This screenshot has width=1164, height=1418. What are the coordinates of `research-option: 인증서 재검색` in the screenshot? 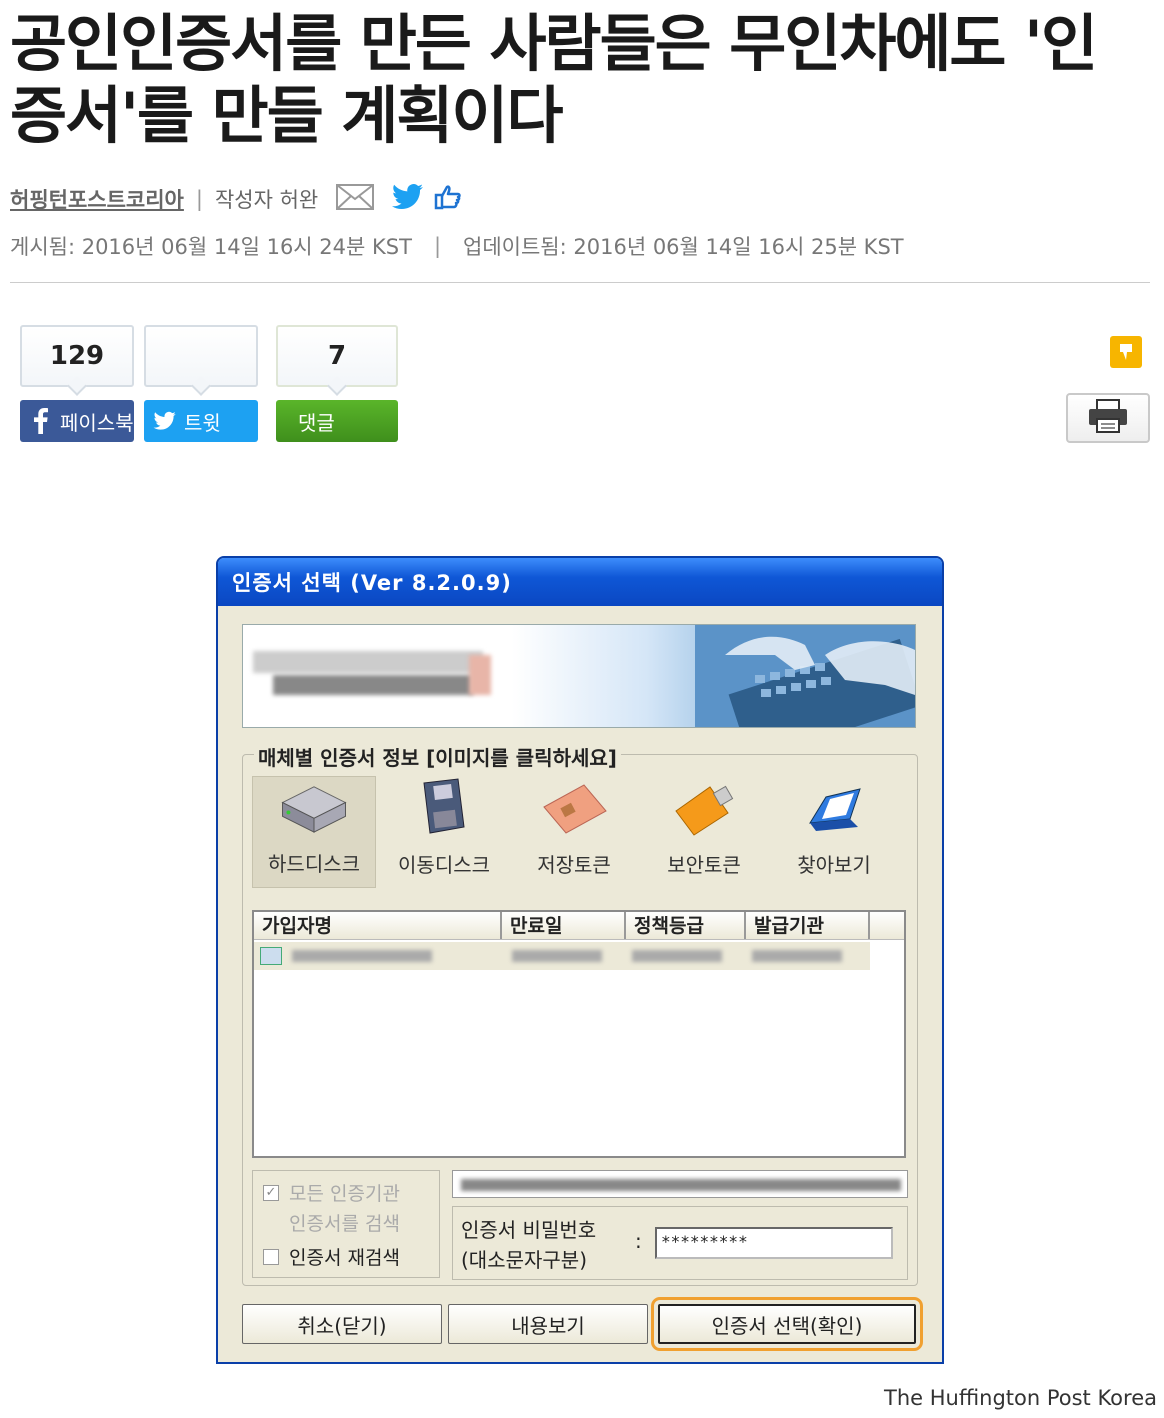 It's located at (331, 1256).